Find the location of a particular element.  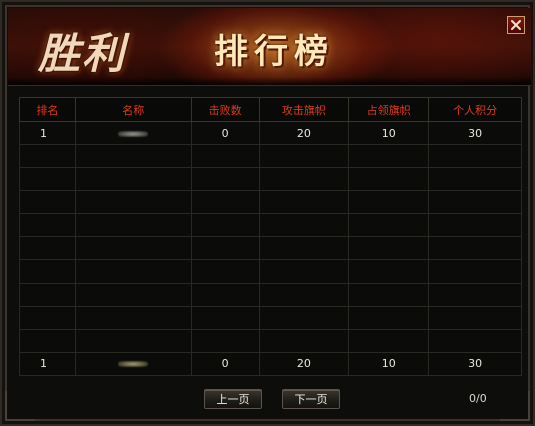

column-header-occupy-flags: 占领旗帜 is located at coordinates (389, 109).